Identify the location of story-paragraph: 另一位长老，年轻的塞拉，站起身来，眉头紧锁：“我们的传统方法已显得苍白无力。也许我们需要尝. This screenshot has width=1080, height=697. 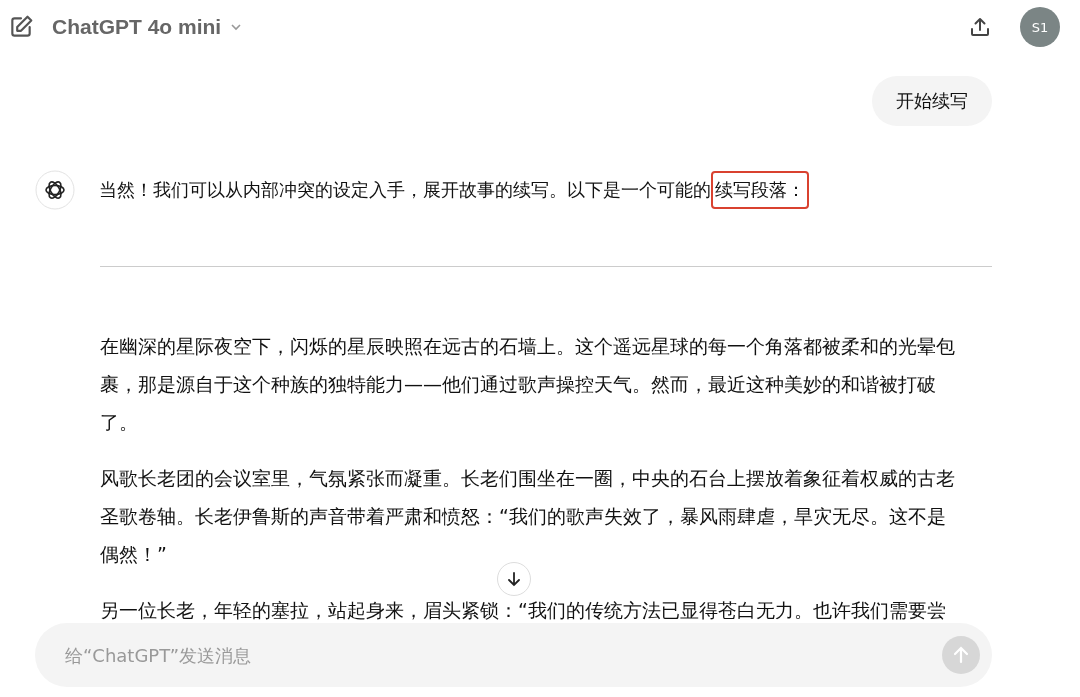
(523, 610).